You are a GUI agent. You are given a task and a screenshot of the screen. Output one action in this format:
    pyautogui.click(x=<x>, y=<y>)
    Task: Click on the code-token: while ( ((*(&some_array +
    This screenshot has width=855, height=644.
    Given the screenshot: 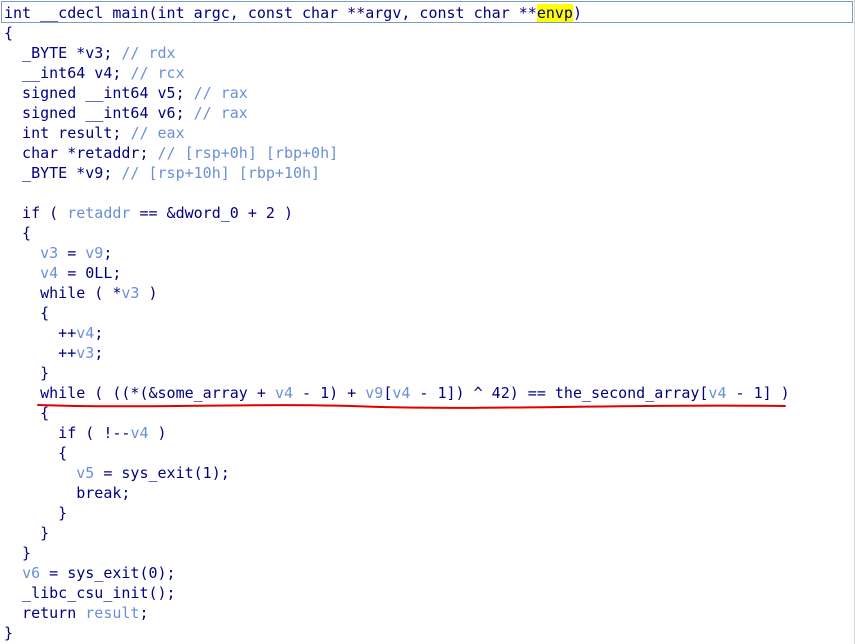 What is the action you would take?
    pyautogui.click(x=139, y=393)
    